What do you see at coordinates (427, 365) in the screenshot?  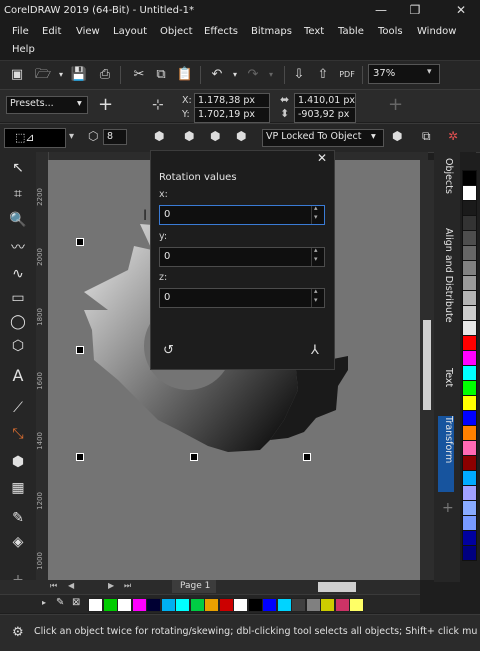 I see `scrollbar-thumb` at bounding box center [427, 365].